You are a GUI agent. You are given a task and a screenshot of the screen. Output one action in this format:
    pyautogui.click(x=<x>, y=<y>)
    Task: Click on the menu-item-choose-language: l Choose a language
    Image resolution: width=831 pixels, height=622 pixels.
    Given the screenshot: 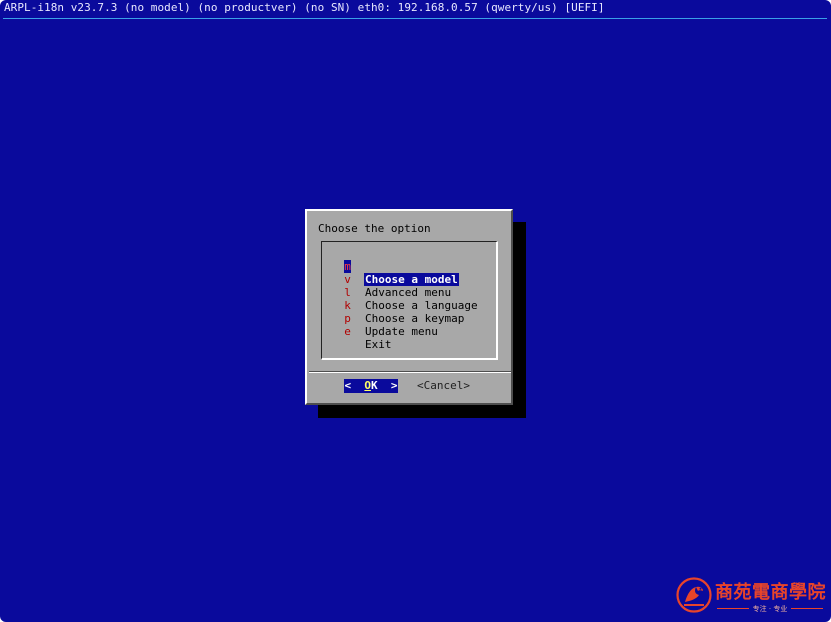 What is the action you would take?
    pyautogui.click(x=399, y=292)
    